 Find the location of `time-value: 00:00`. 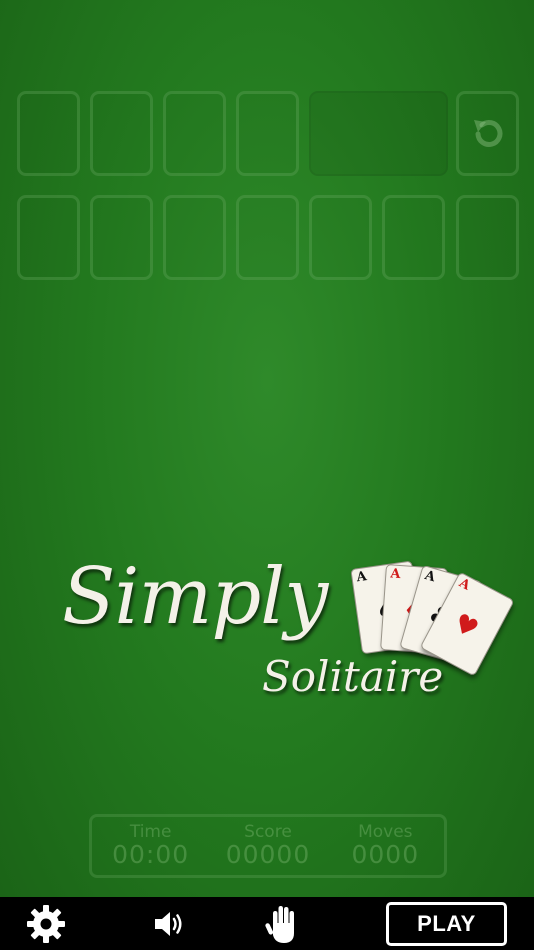

time-value: 00:00 is located at coordinates (151, 854).